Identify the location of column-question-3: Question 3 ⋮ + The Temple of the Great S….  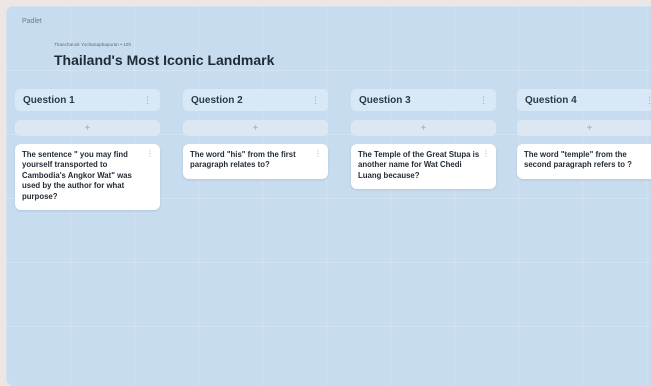
(423, 139).